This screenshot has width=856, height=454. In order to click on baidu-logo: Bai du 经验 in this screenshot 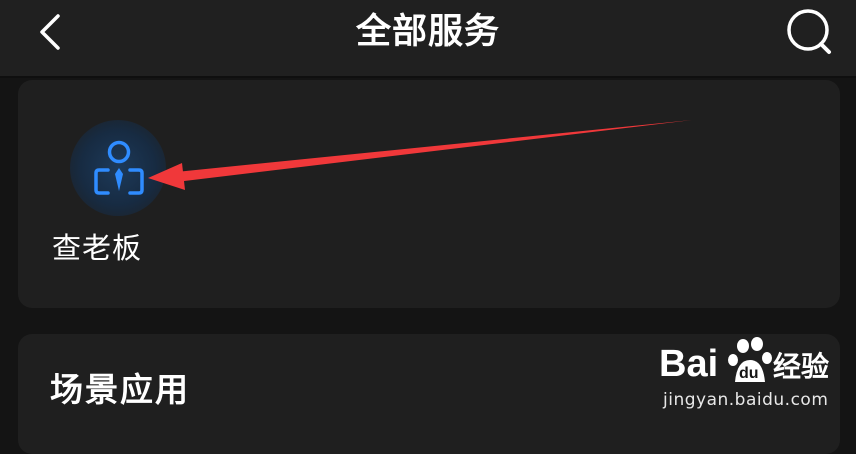, I will do `click(744, 361)`.